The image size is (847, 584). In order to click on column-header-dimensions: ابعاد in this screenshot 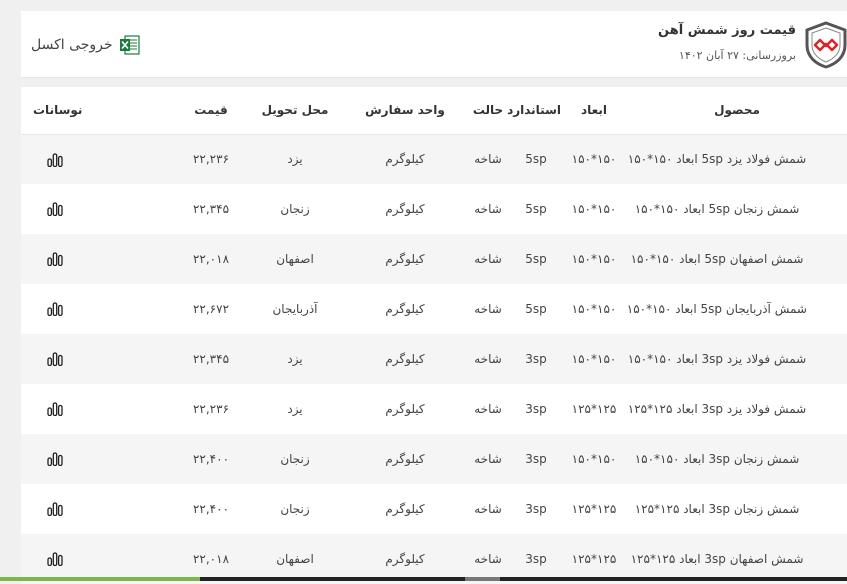, I will do `click(594, 111)`.